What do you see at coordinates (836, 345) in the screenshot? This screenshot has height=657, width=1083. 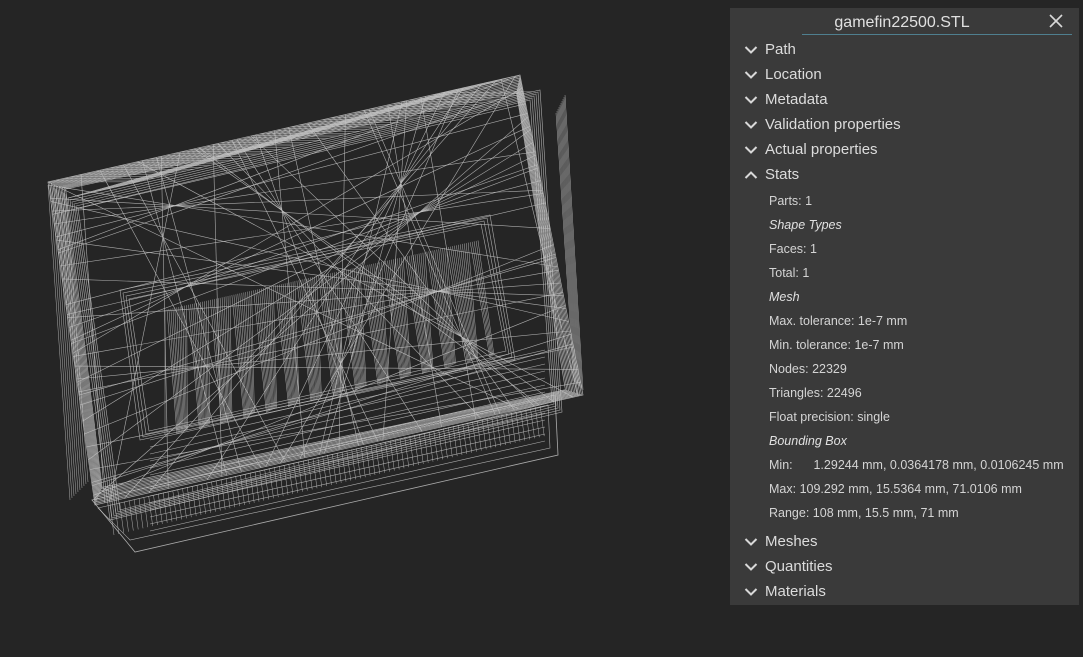 I see `stat-min-tolerance: Min. tolerance: 1e-7 mm` at bounding box center [836, 345].